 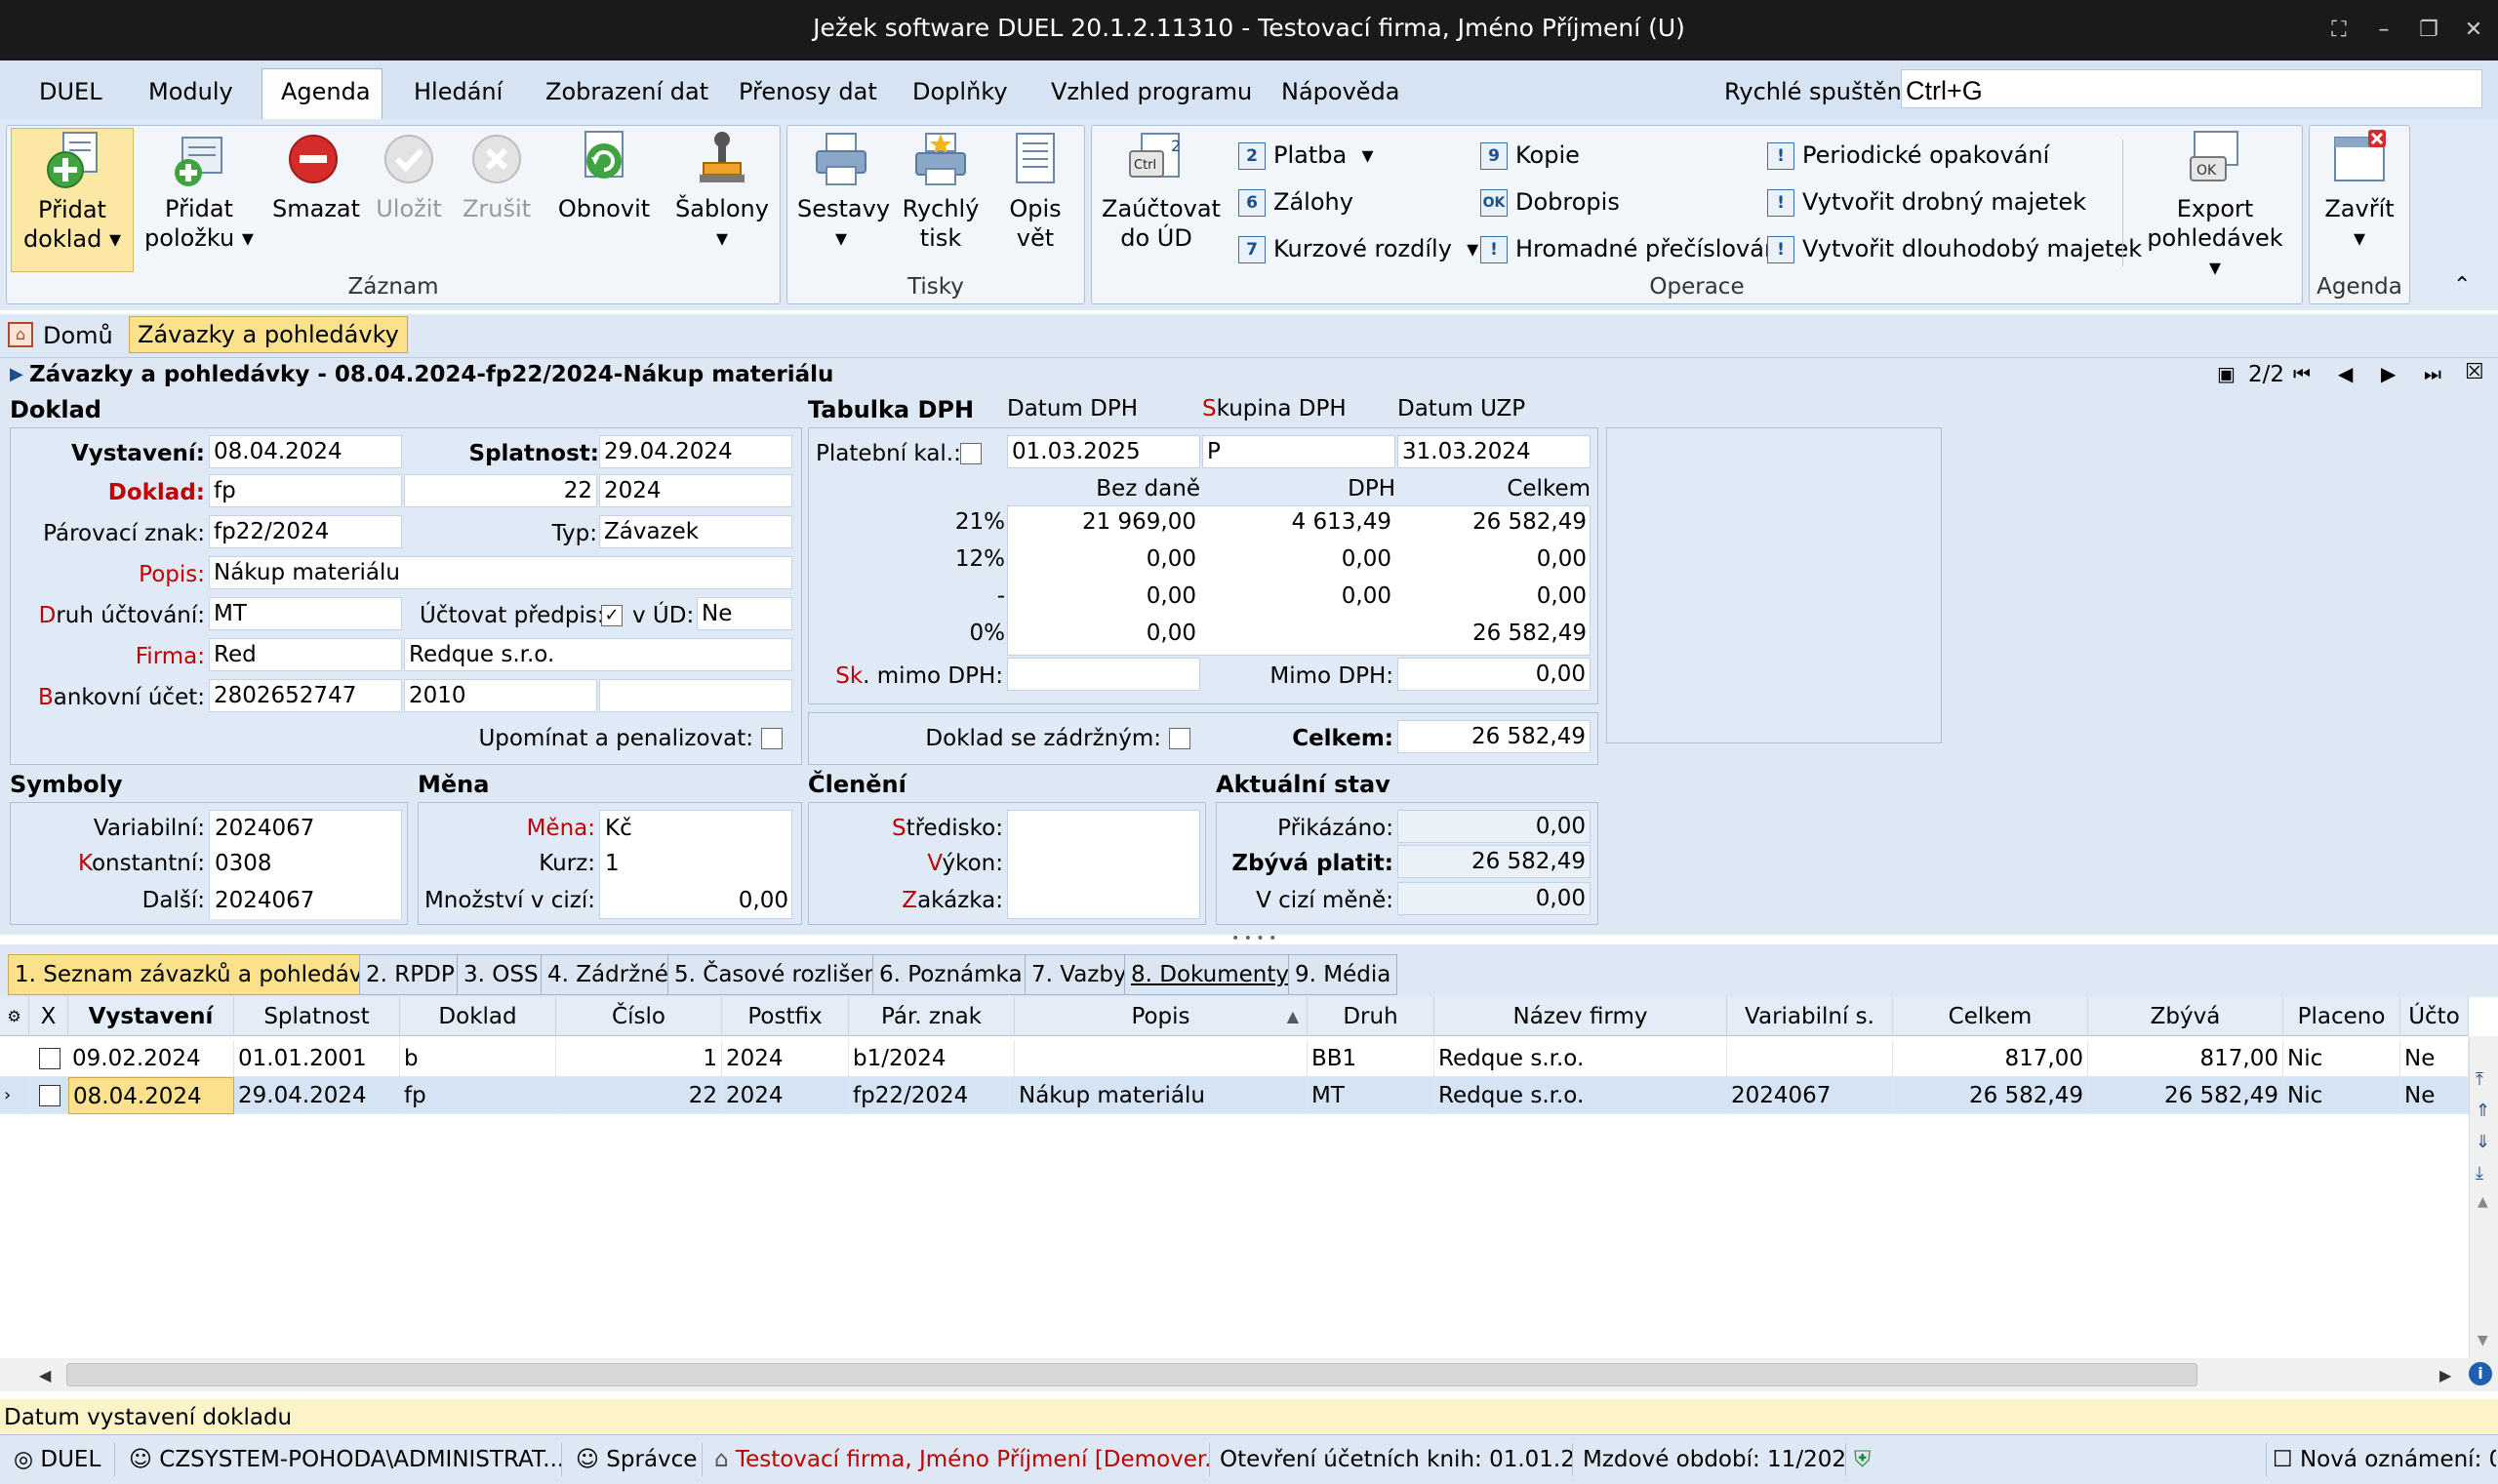 I want to click on tab-vazby: 7. Vazby, so click(x=1079, y=974).